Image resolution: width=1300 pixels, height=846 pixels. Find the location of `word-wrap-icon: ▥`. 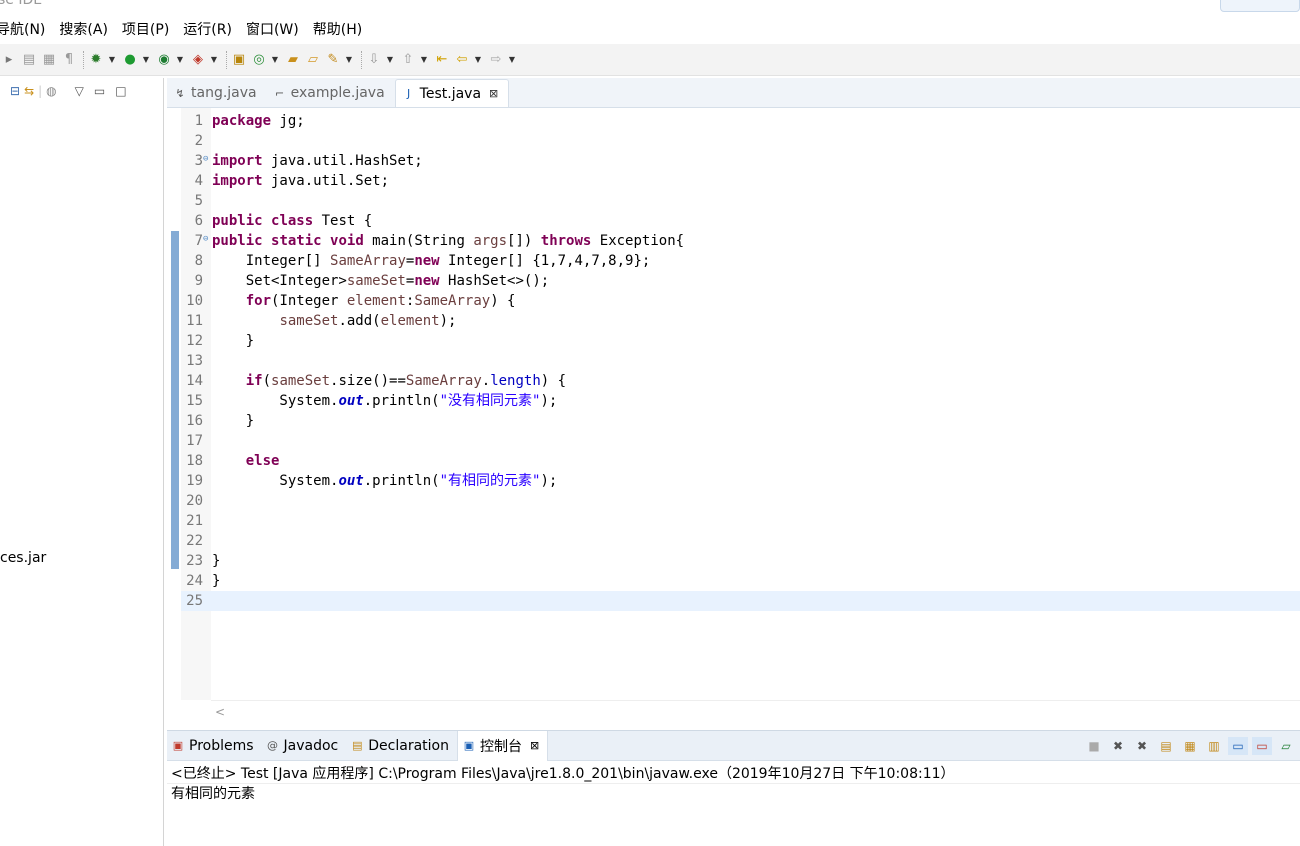

word-wrap-icon: ▥ is located at coordinates (1214, 746).